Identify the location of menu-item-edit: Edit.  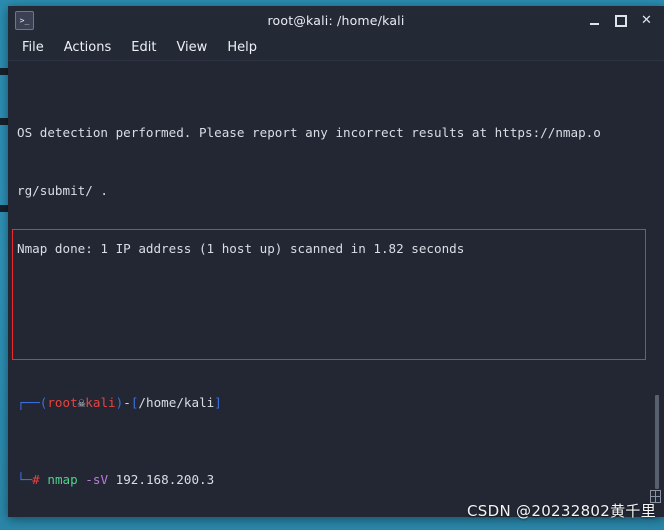
(143, 47).